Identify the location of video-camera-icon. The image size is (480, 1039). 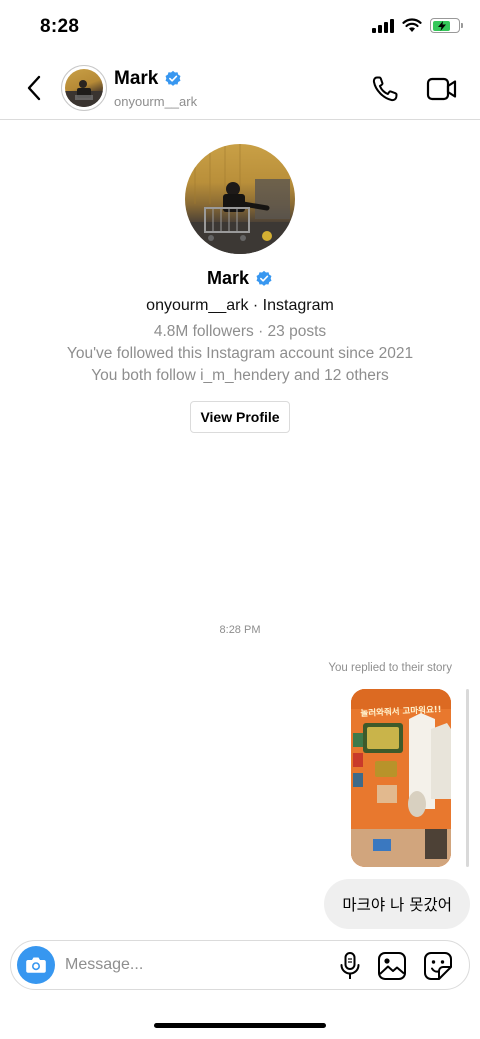
(441, 89).